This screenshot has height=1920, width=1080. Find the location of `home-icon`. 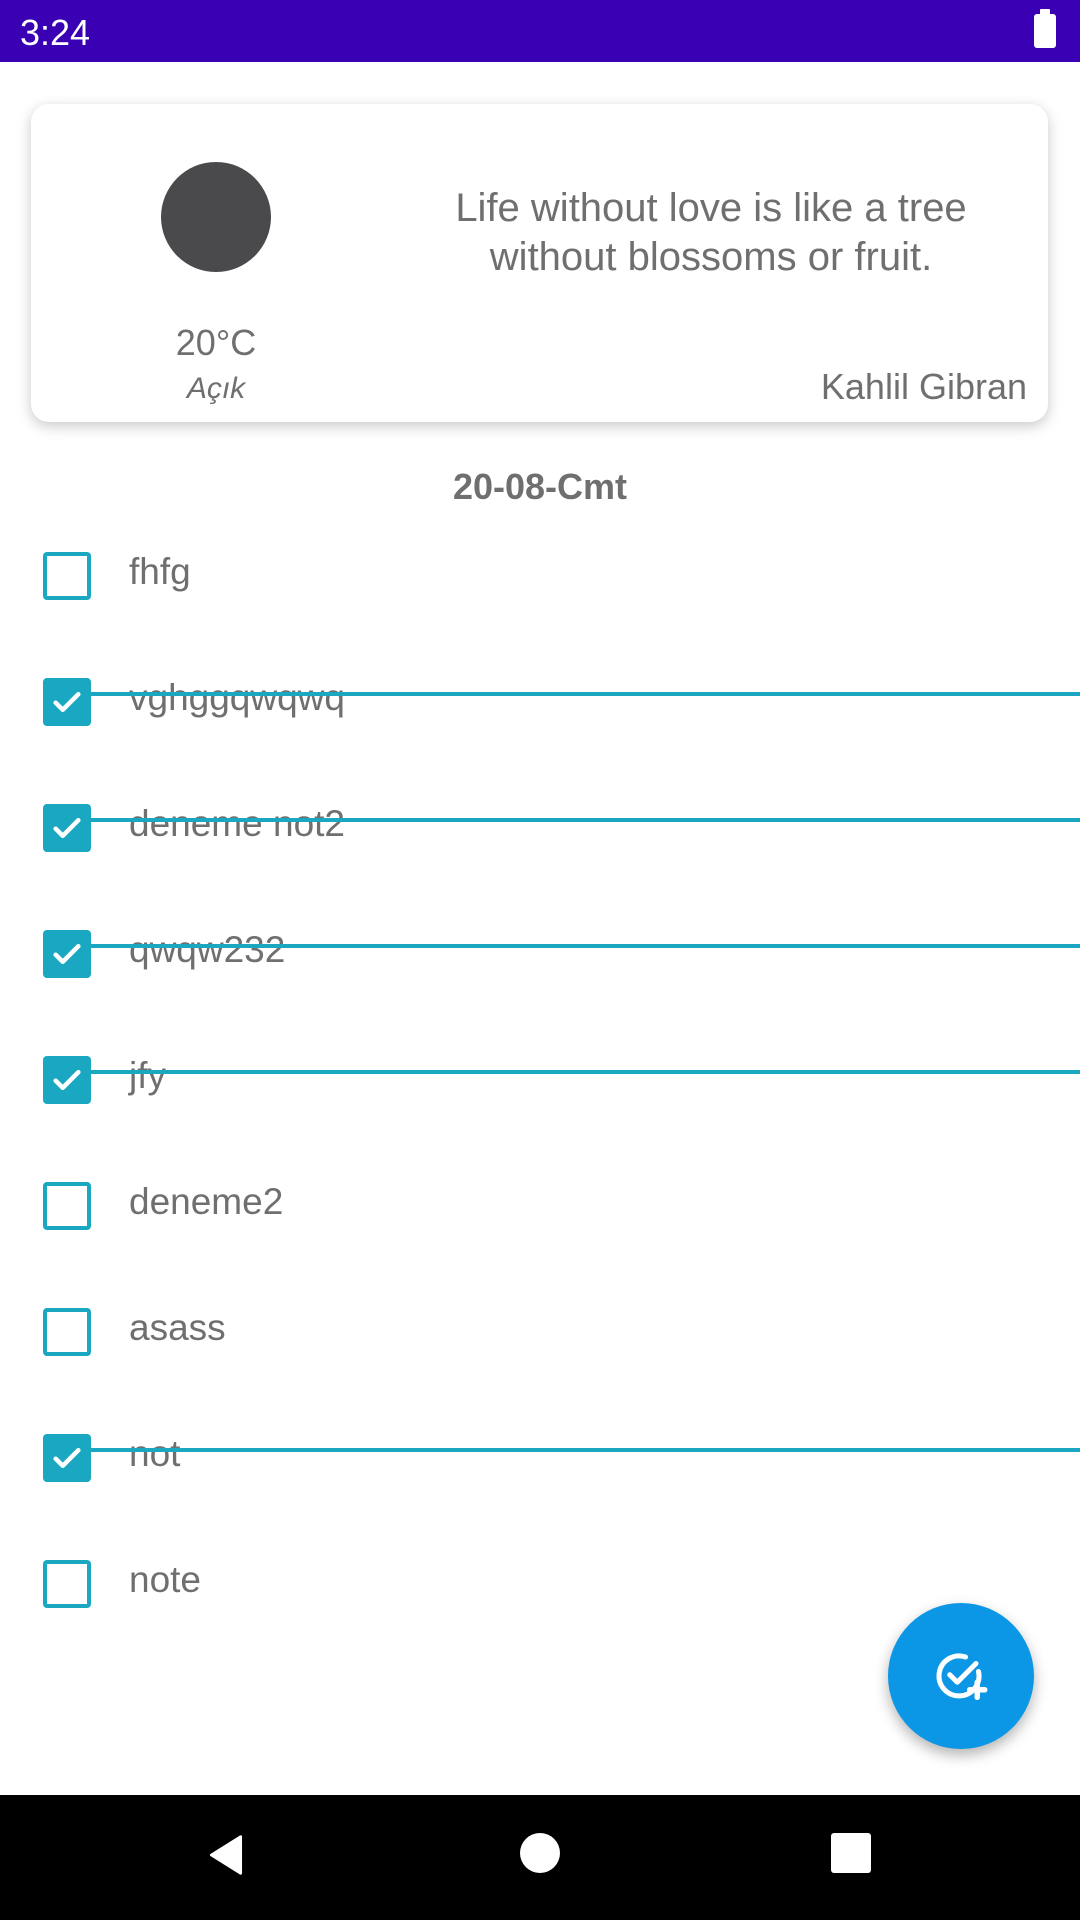

home-icon is located at coordinates (540, 1853).